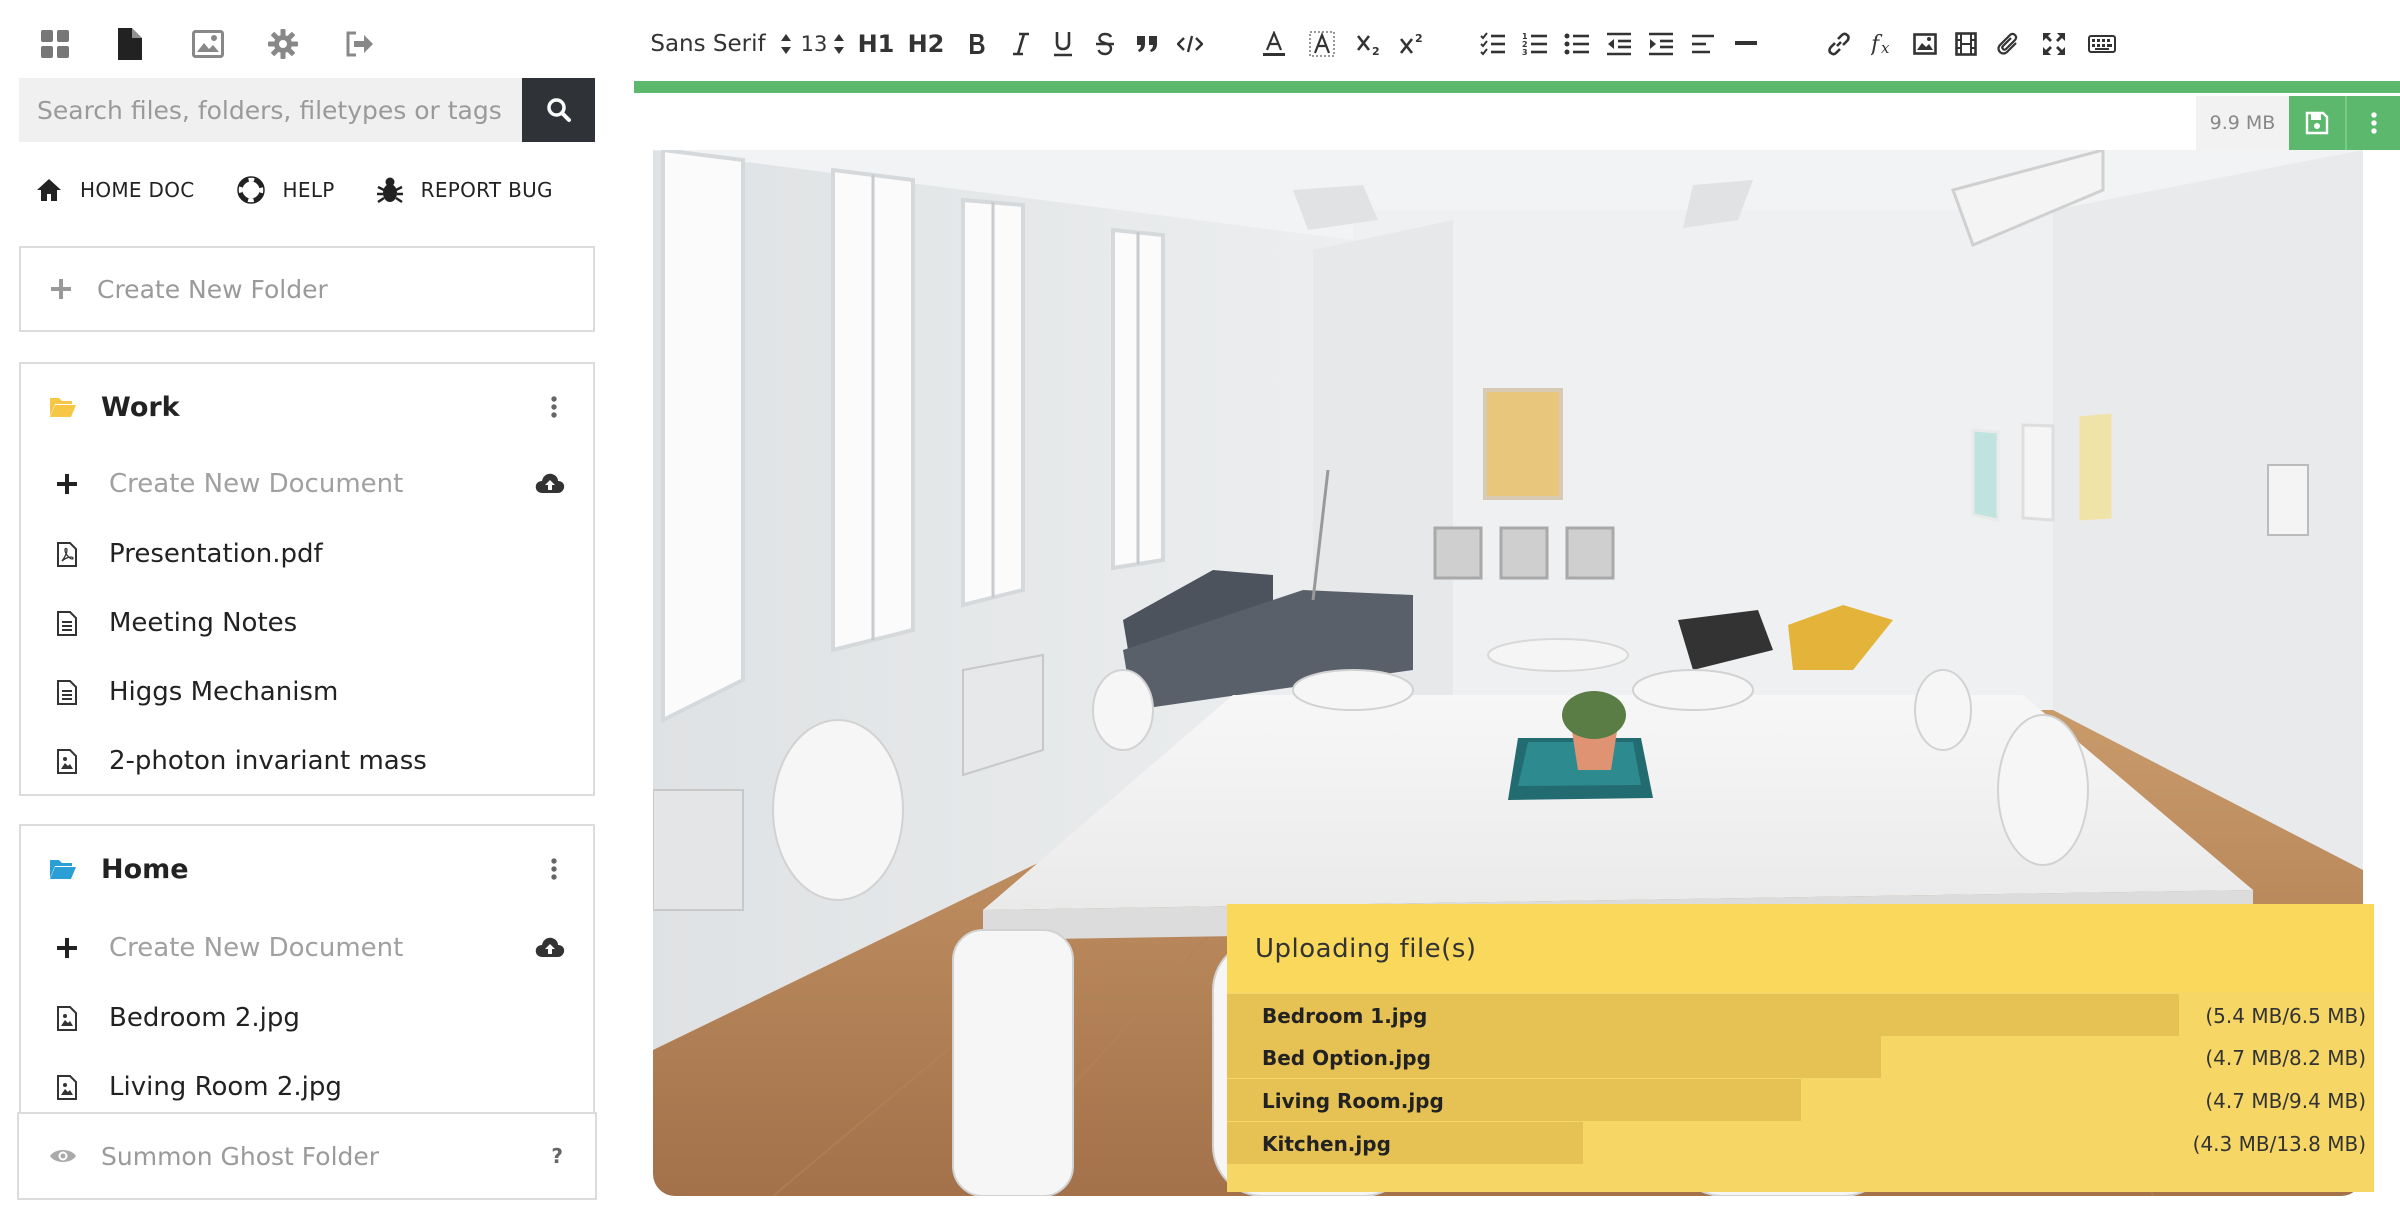 The width and height of the screenshot is (2400, 1219). What do you see at coordinates (2372, 123) in the screenshot?
I see `more-options-button` at bounding box center [2372, 123].